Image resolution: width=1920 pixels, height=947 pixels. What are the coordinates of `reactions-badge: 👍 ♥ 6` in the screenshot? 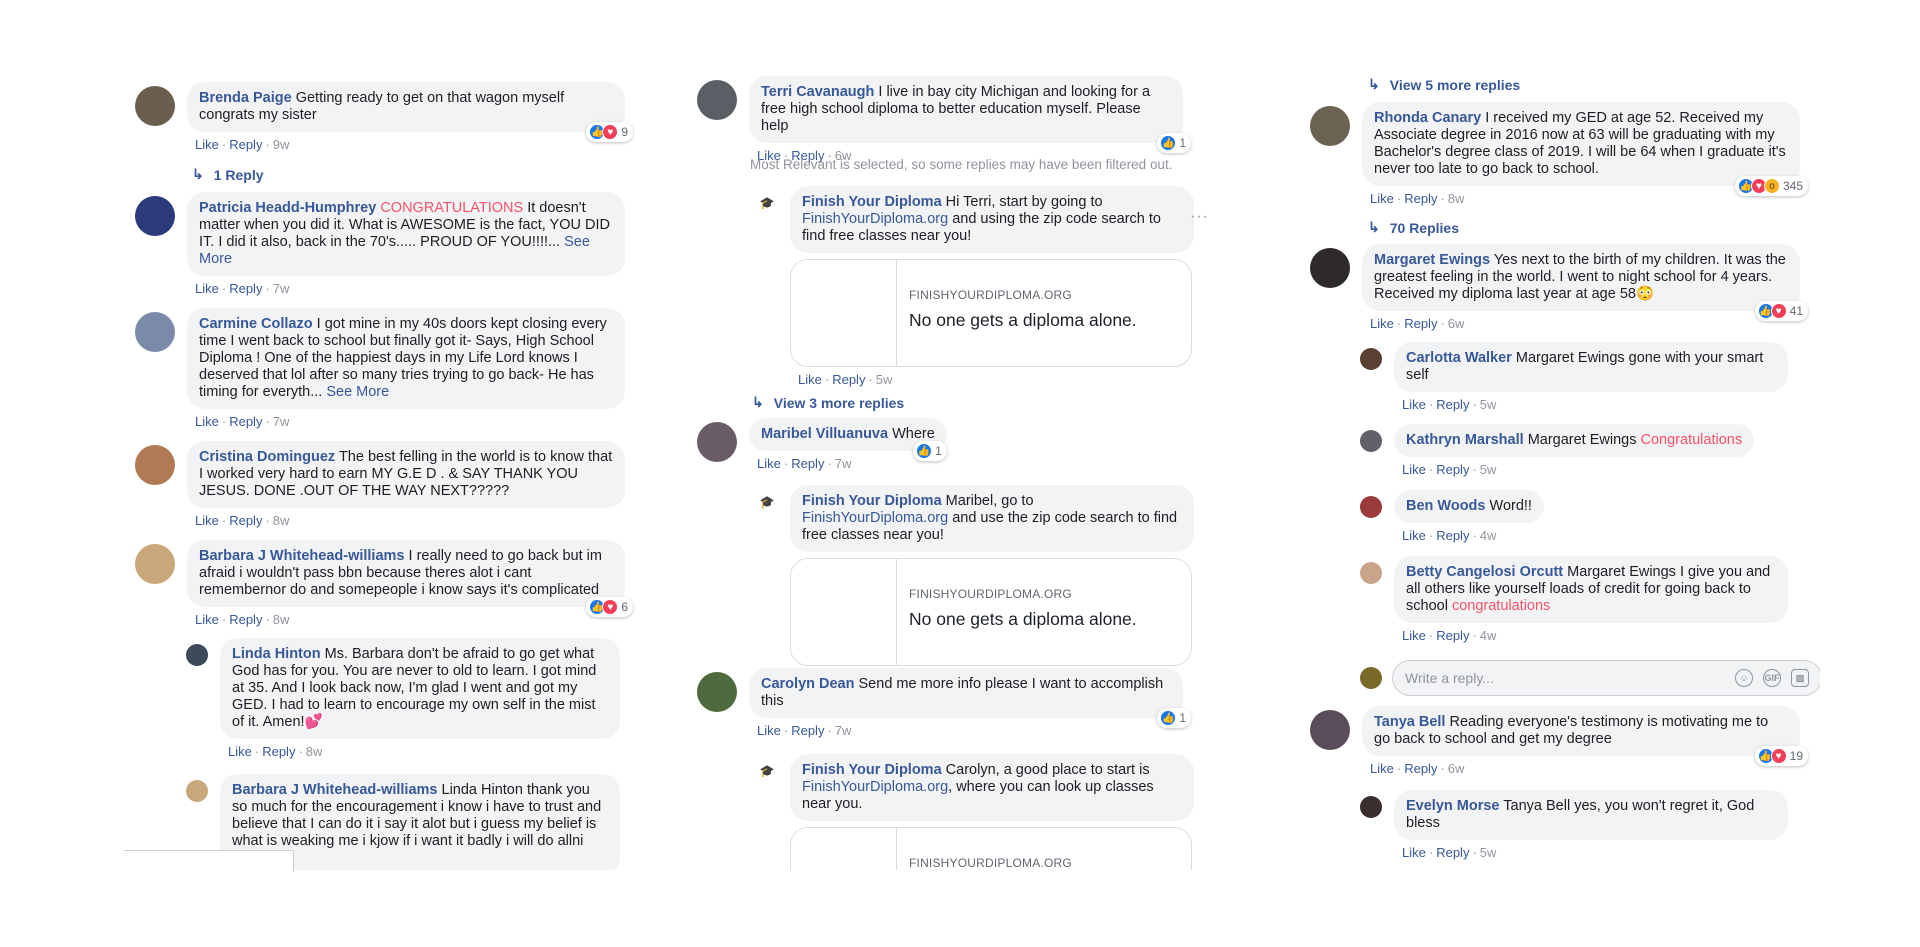 It's located at (609, 607).